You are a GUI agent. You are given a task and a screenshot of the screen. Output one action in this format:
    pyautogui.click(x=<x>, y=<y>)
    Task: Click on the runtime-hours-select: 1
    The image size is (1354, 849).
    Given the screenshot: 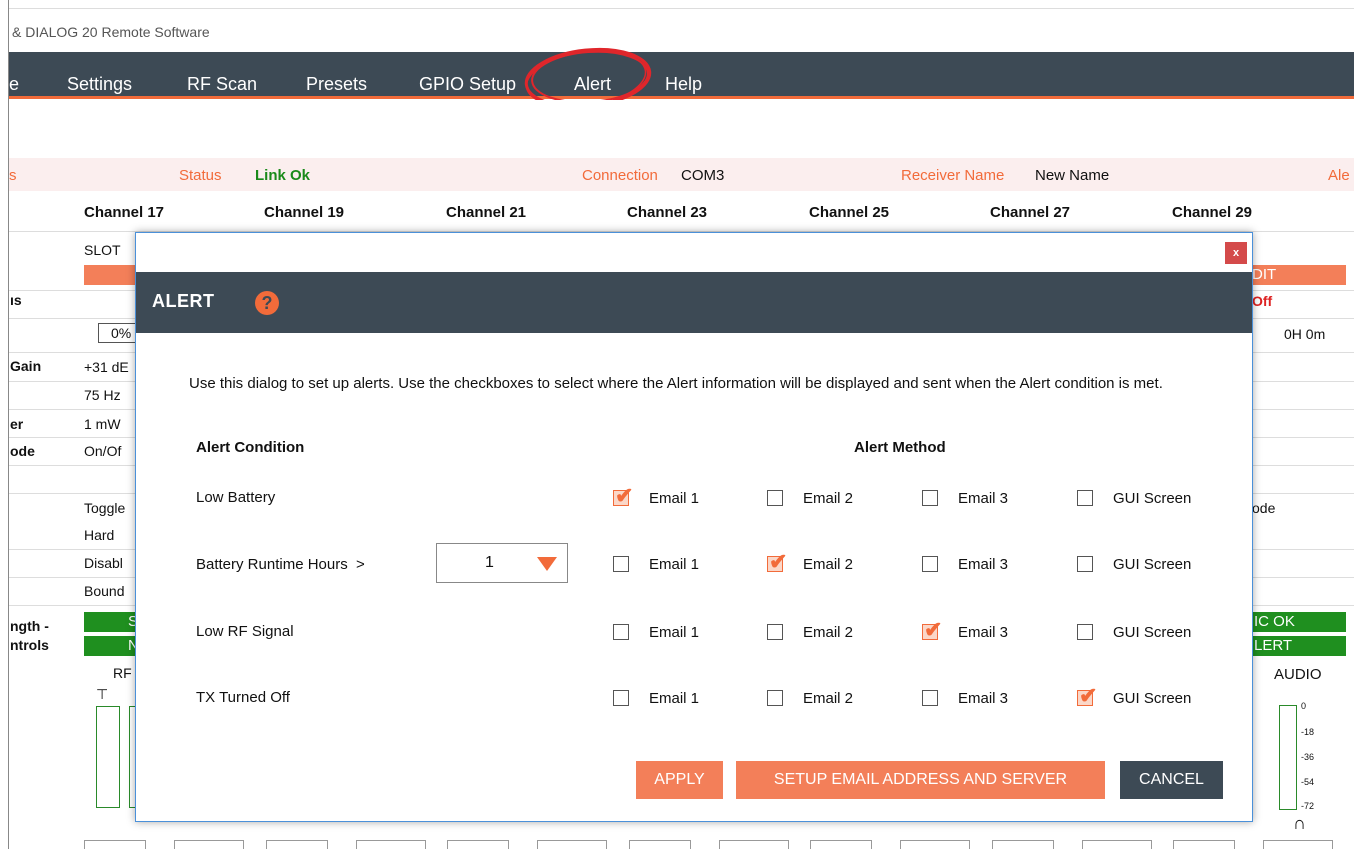 What is the action you would take?
    pyautogui.click(x=502, y=563)
    